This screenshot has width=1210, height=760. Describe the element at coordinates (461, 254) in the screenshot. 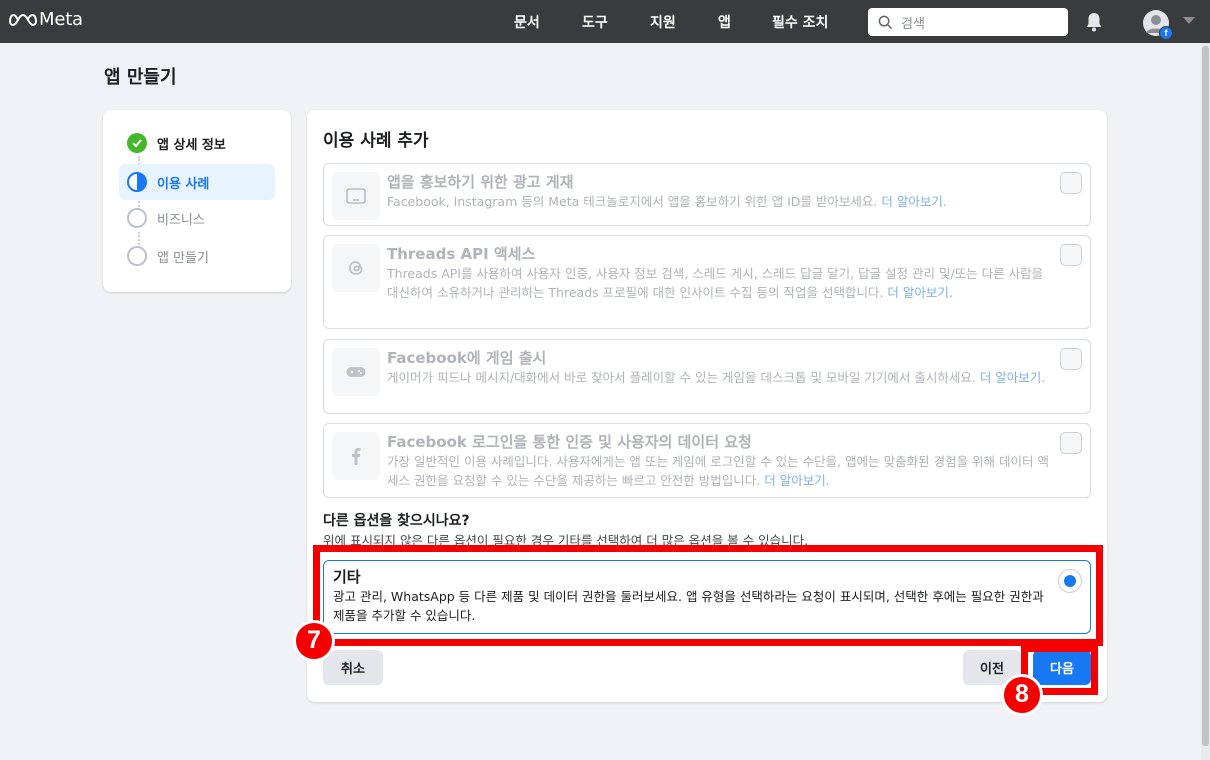

I see `option-title: Threads API 액세스` at that location.